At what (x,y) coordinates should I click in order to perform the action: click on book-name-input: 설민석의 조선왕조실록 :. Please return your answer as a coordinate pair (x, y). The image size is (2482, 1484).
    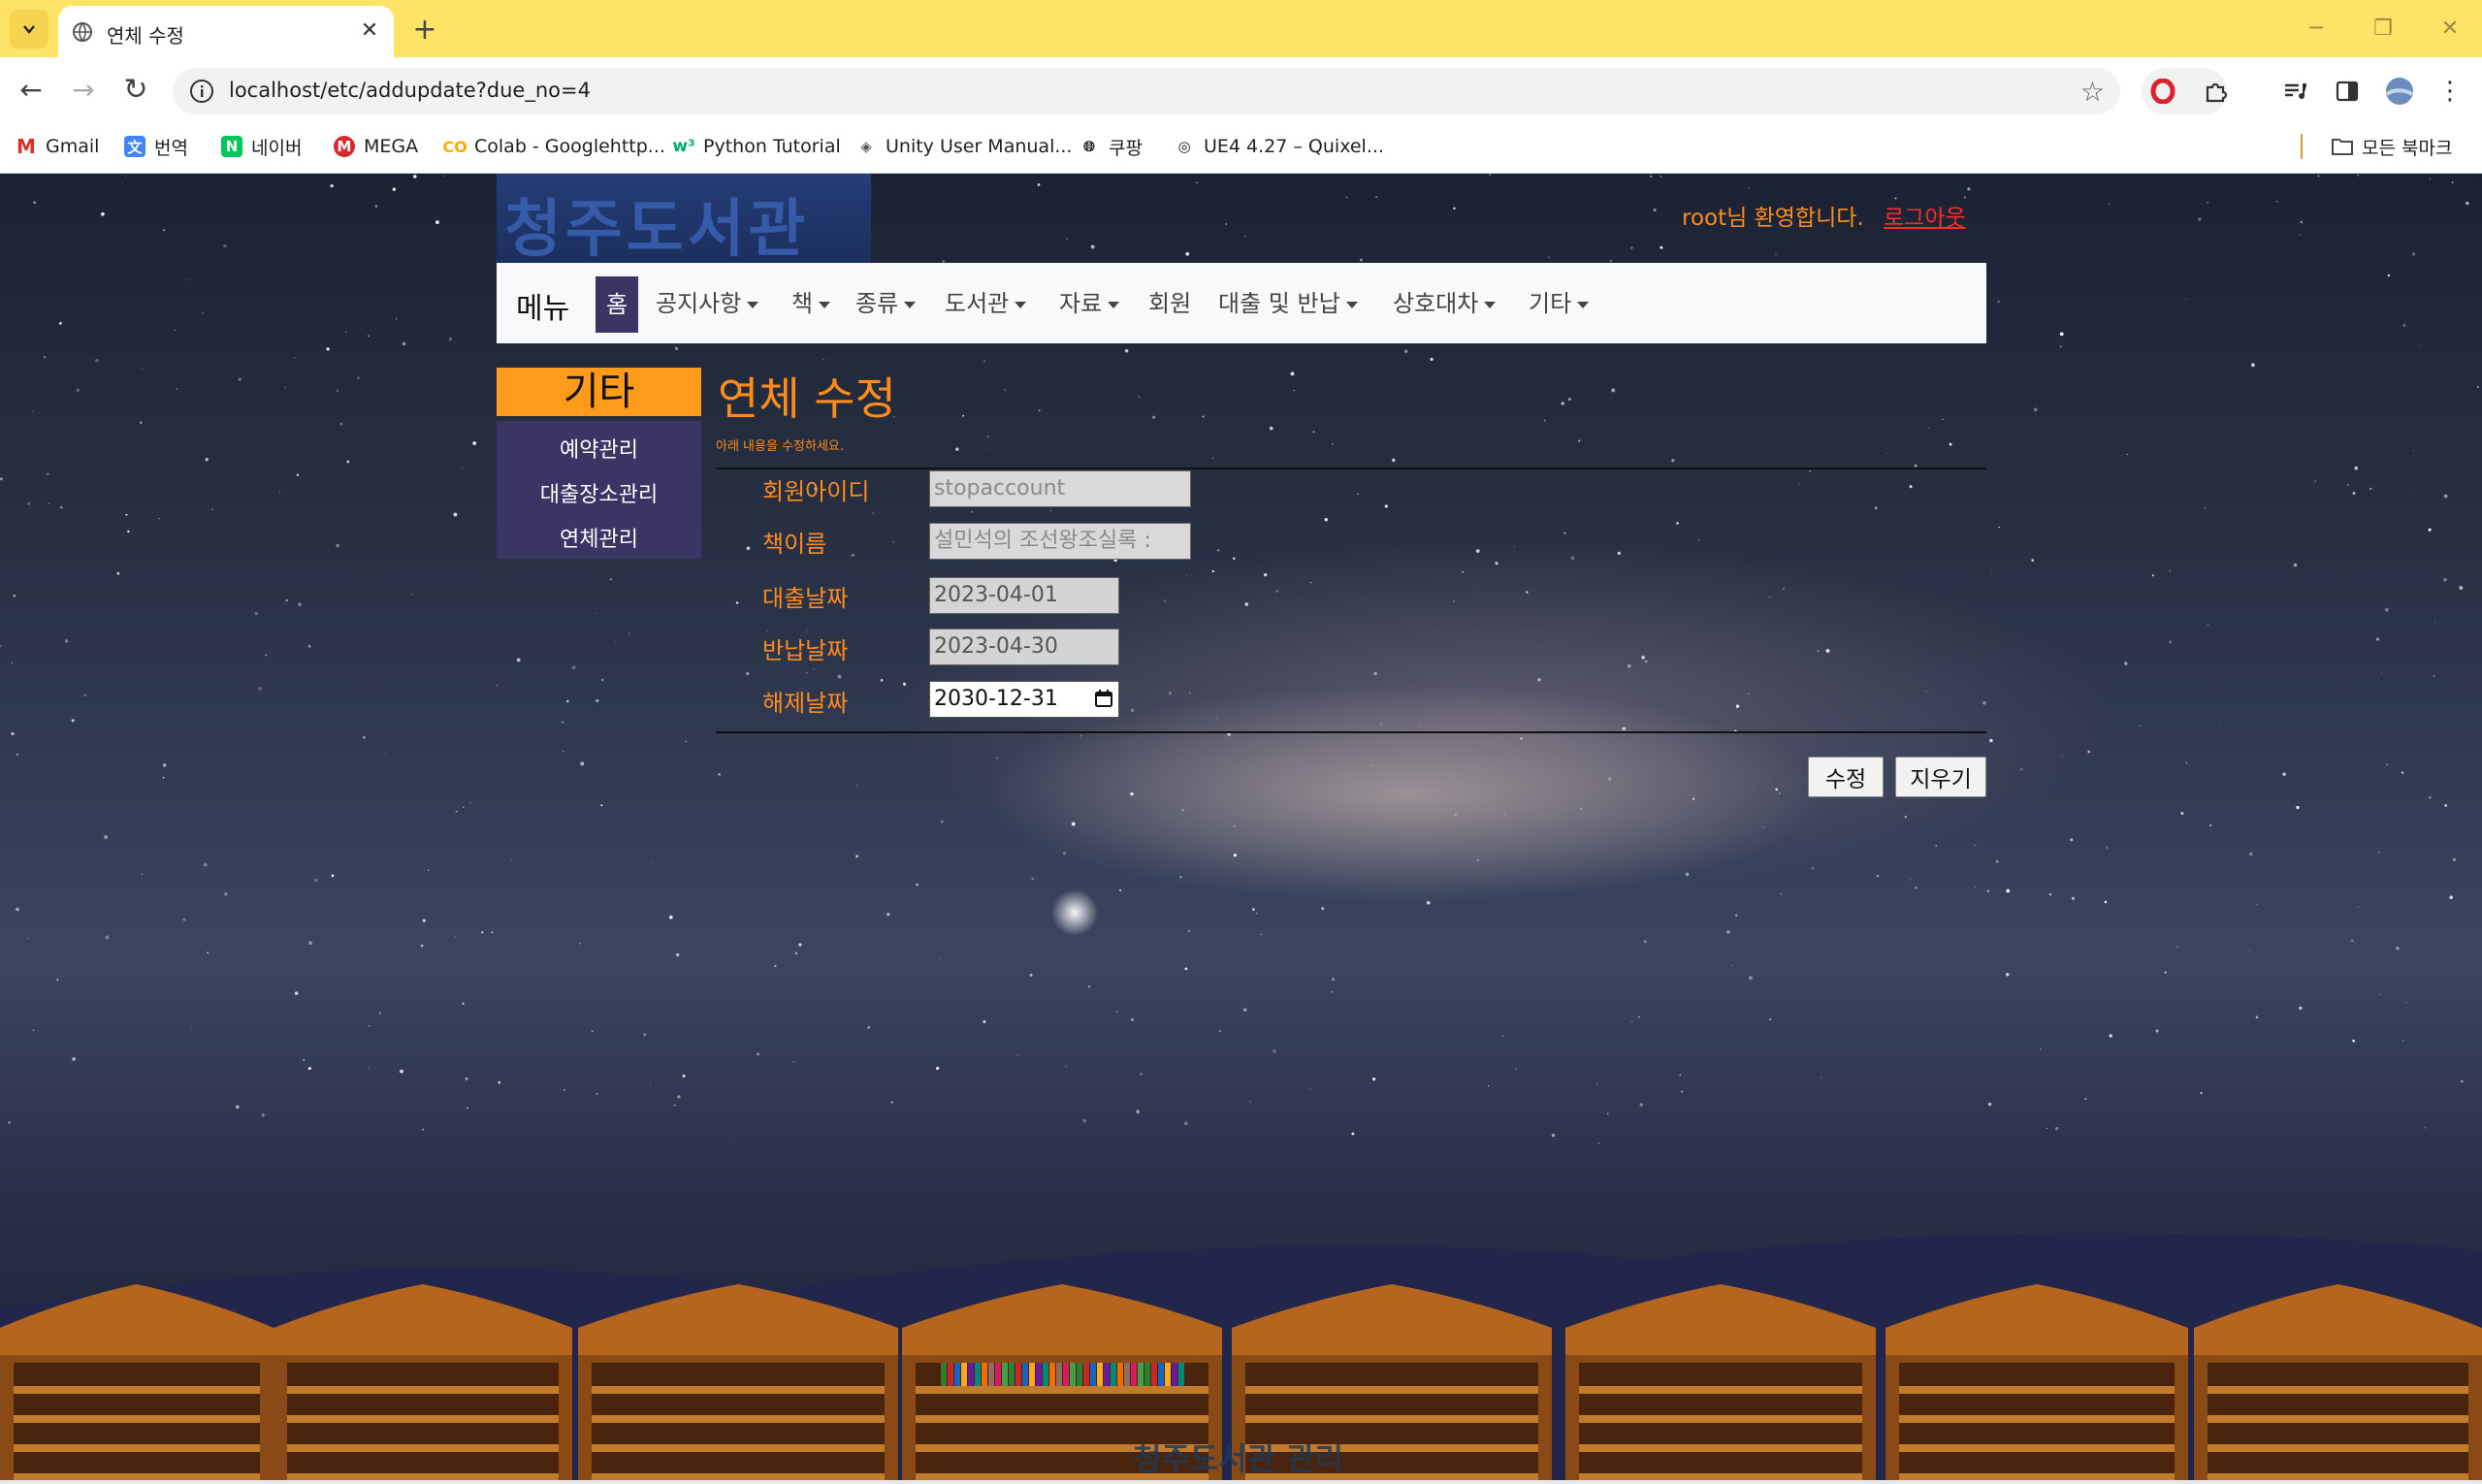
    Looking at the image, I should click on (1060, 541).